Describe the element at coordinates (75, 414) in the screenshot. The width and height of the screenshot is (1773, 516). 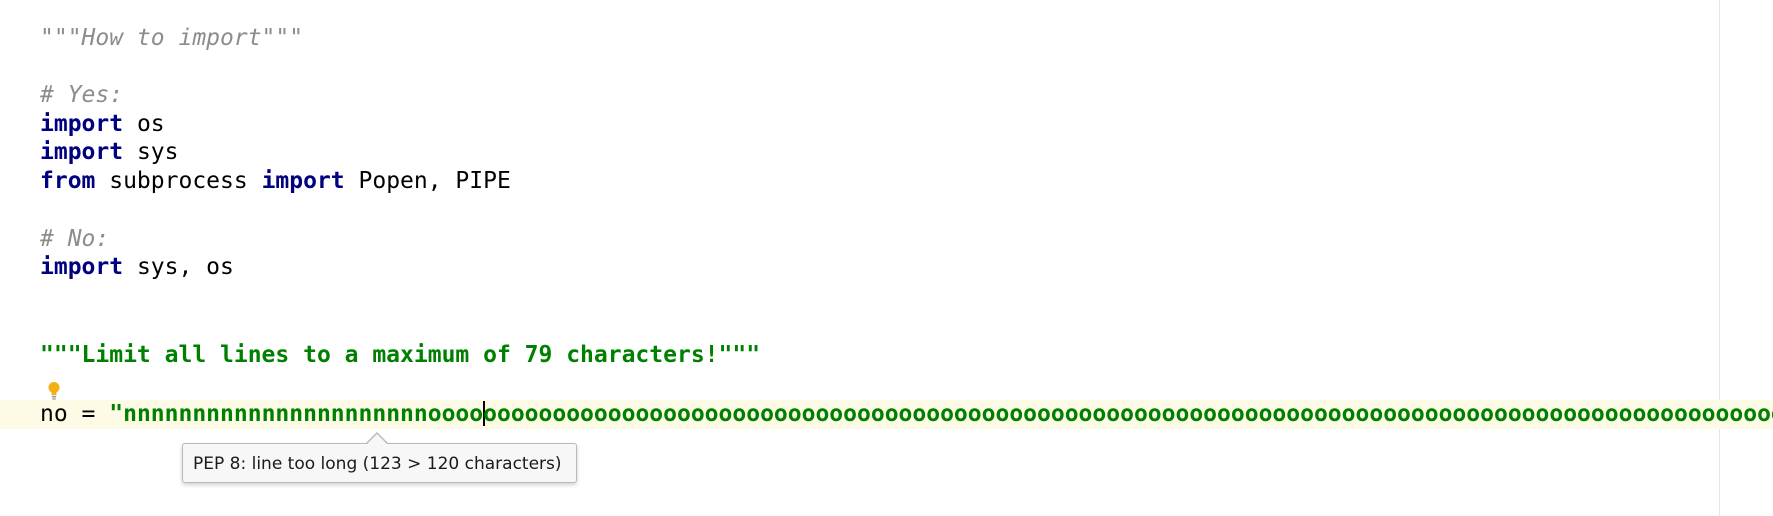
I see `code-token-plain: no =` at that location.